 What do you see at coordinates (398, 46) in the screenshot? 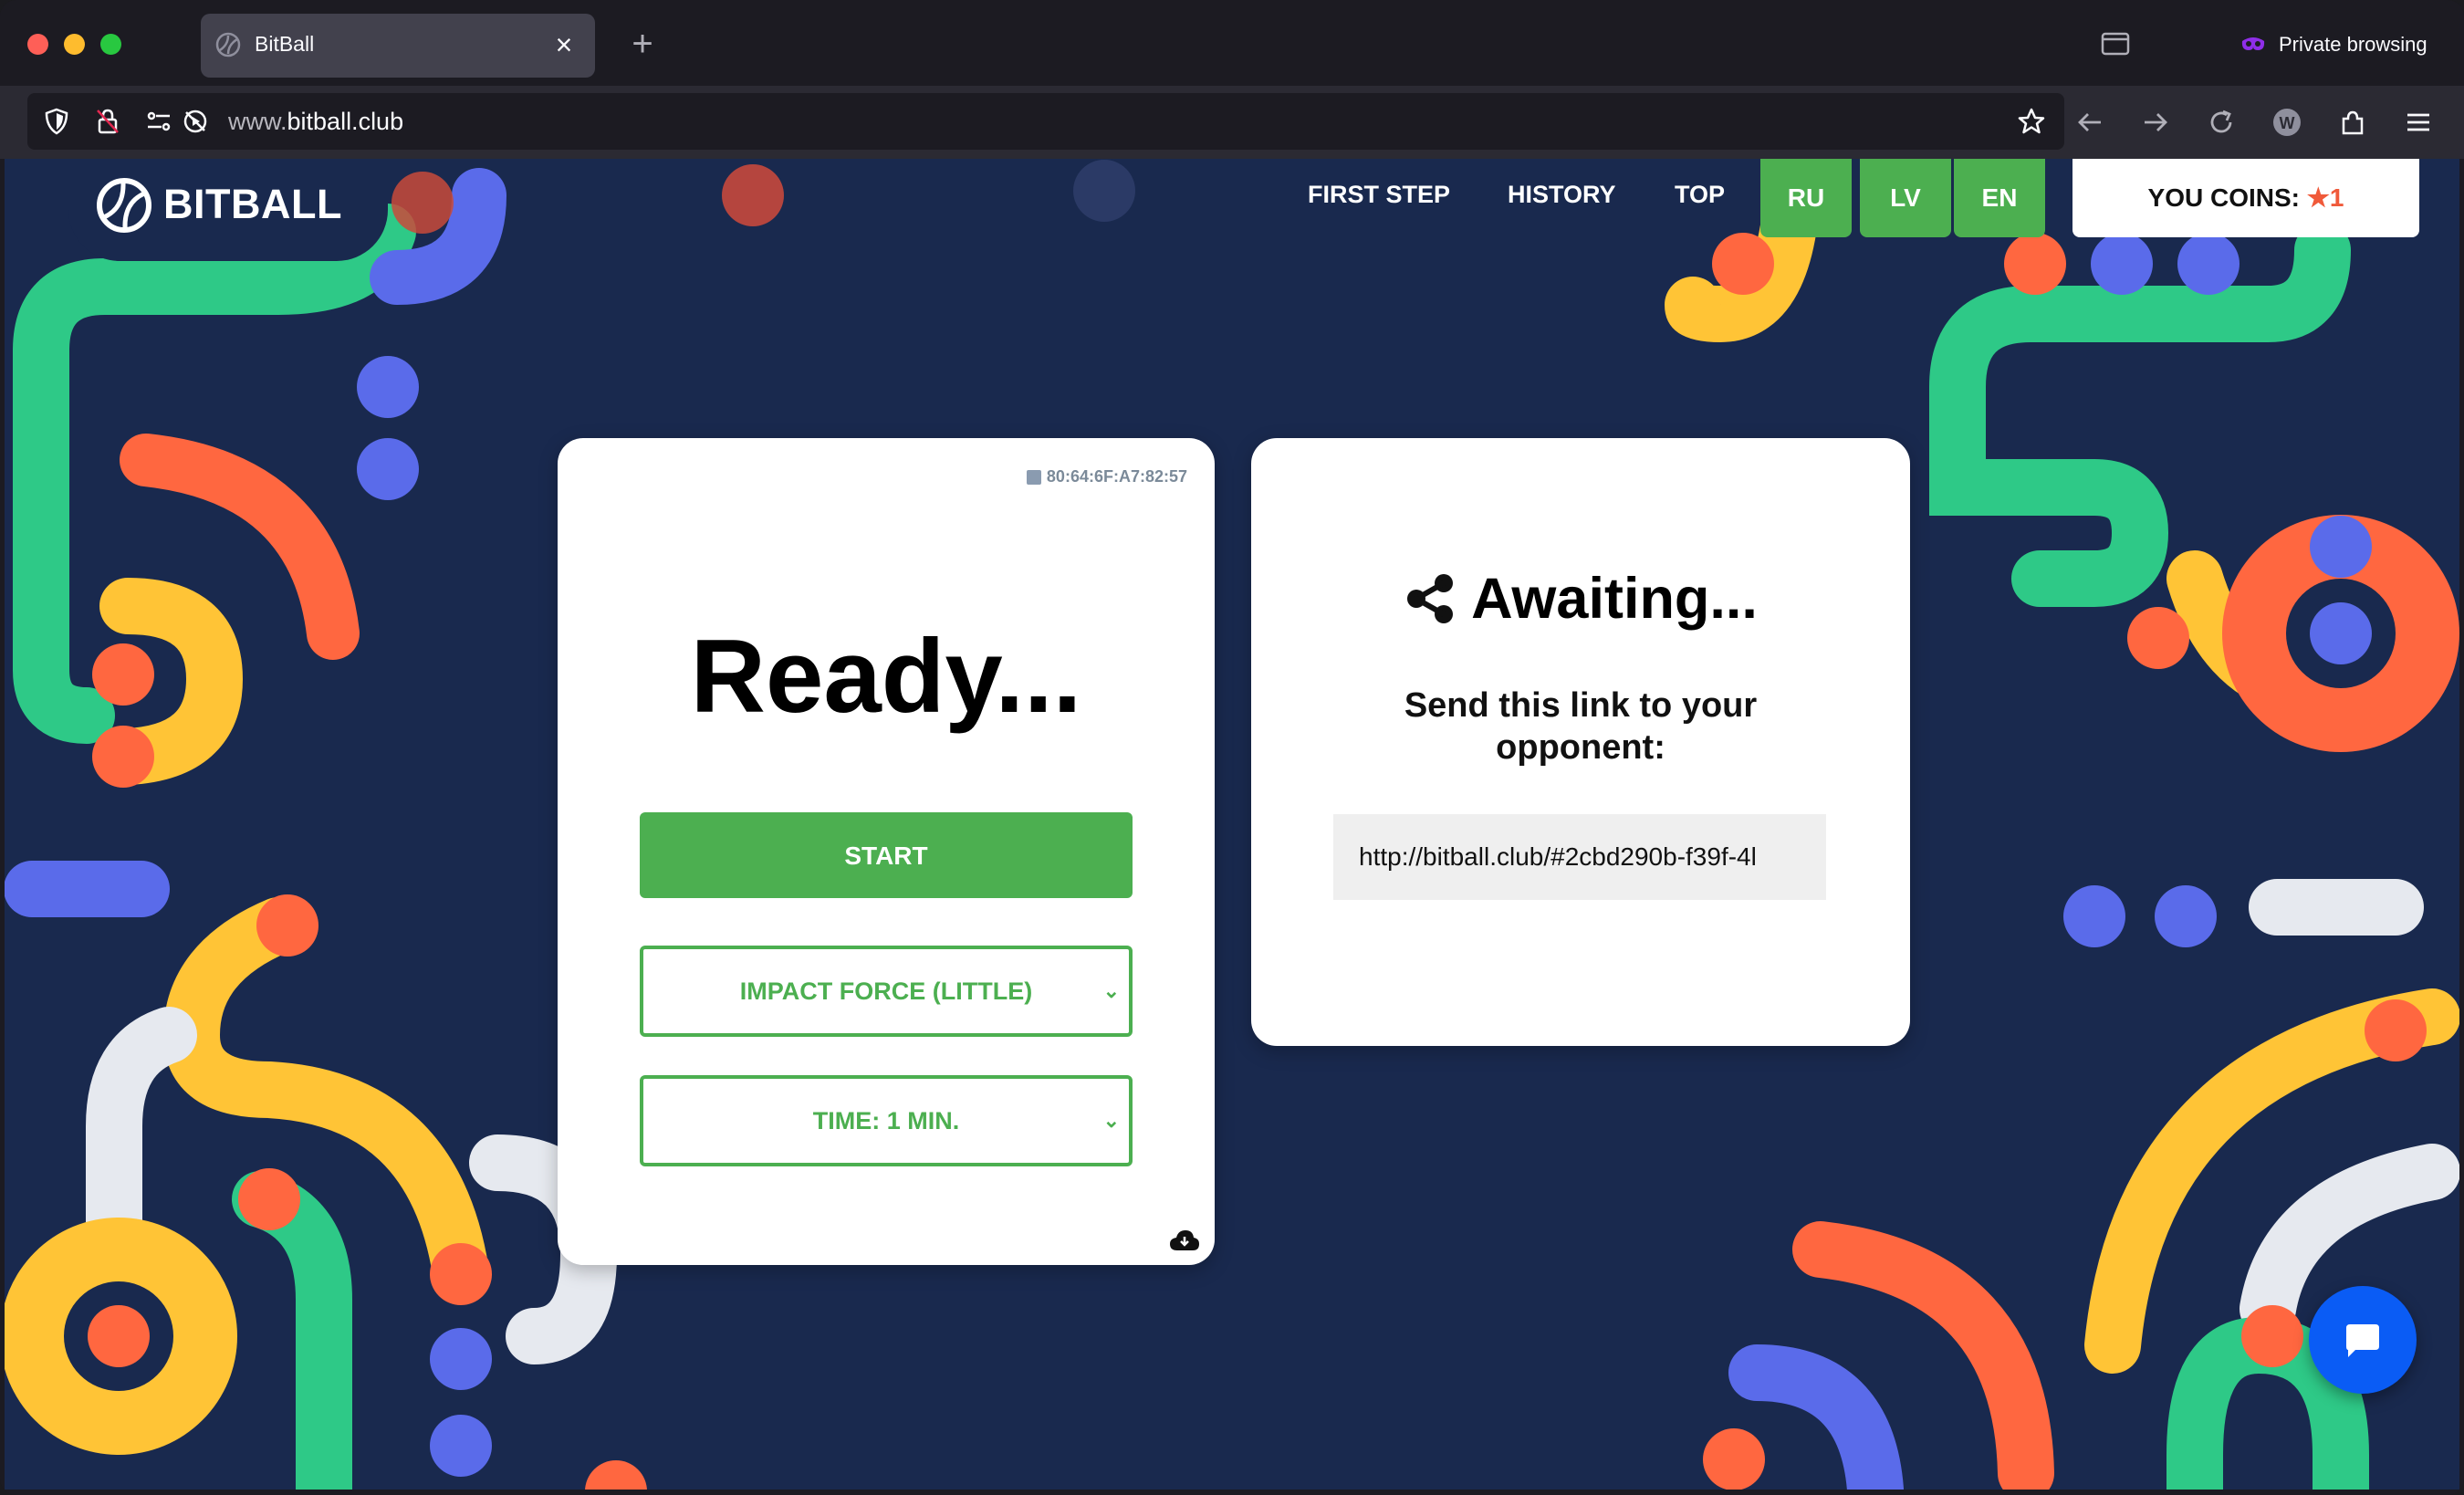
I see `tab-bitball: BitBall ×` at bounding box center [398, 46].